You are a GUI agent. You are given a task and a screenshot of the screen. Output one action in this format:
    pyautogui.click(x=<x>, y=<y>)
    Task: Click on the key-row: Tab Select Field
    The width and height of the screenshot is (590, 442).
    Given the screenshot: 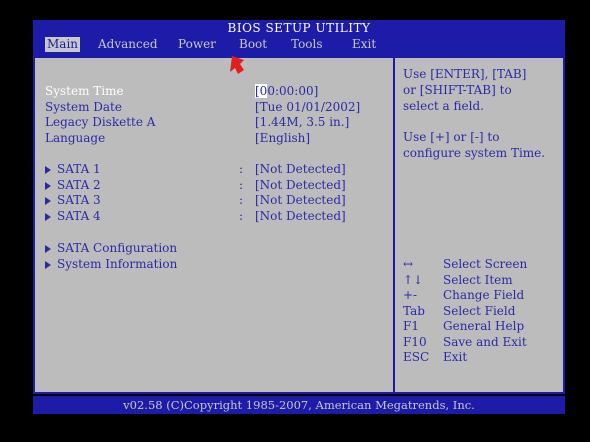 What is the action you would take?
    pyautogui.click(x=465, y=312)
    